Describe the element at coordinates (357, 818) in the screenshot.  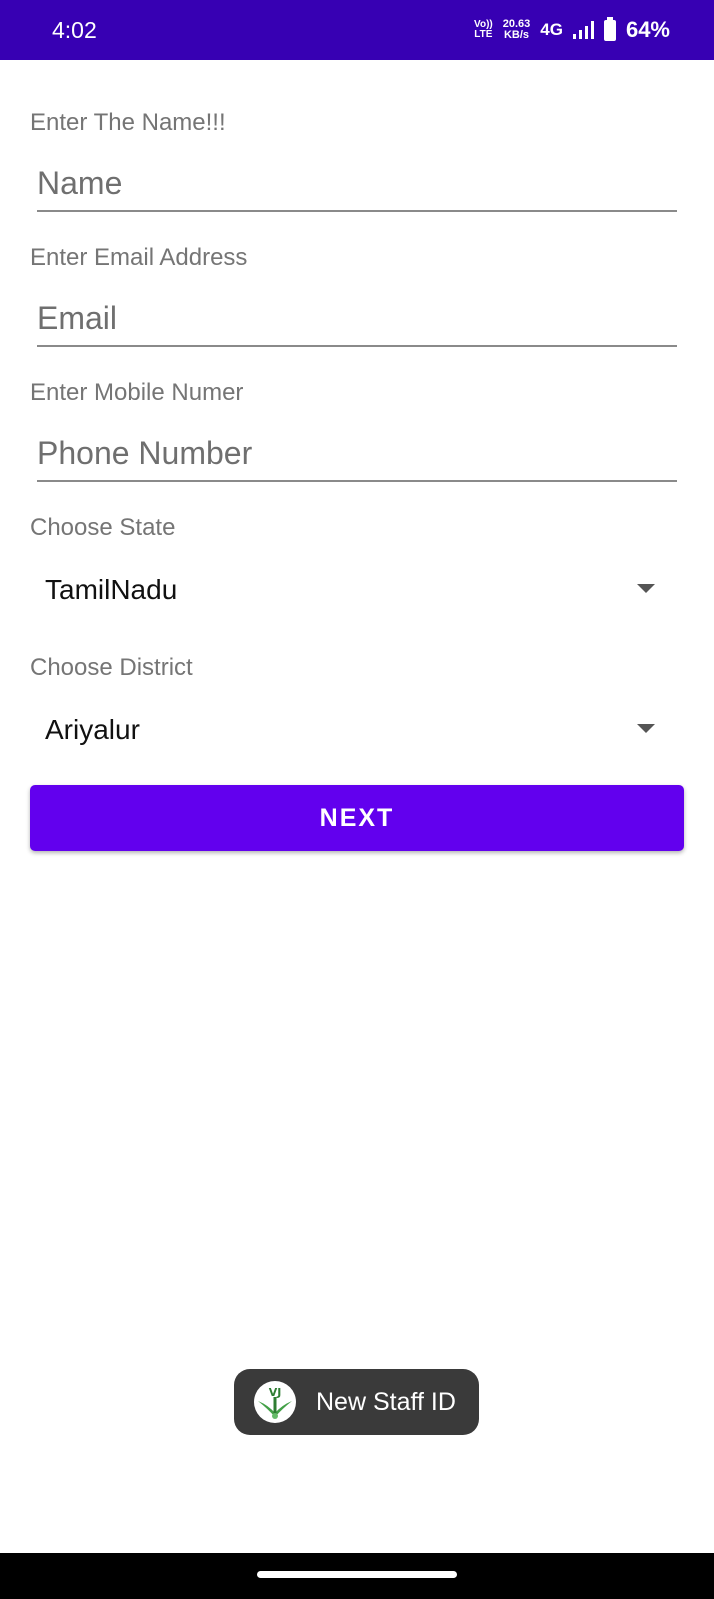
I see `next-button: NEXT` at that location.